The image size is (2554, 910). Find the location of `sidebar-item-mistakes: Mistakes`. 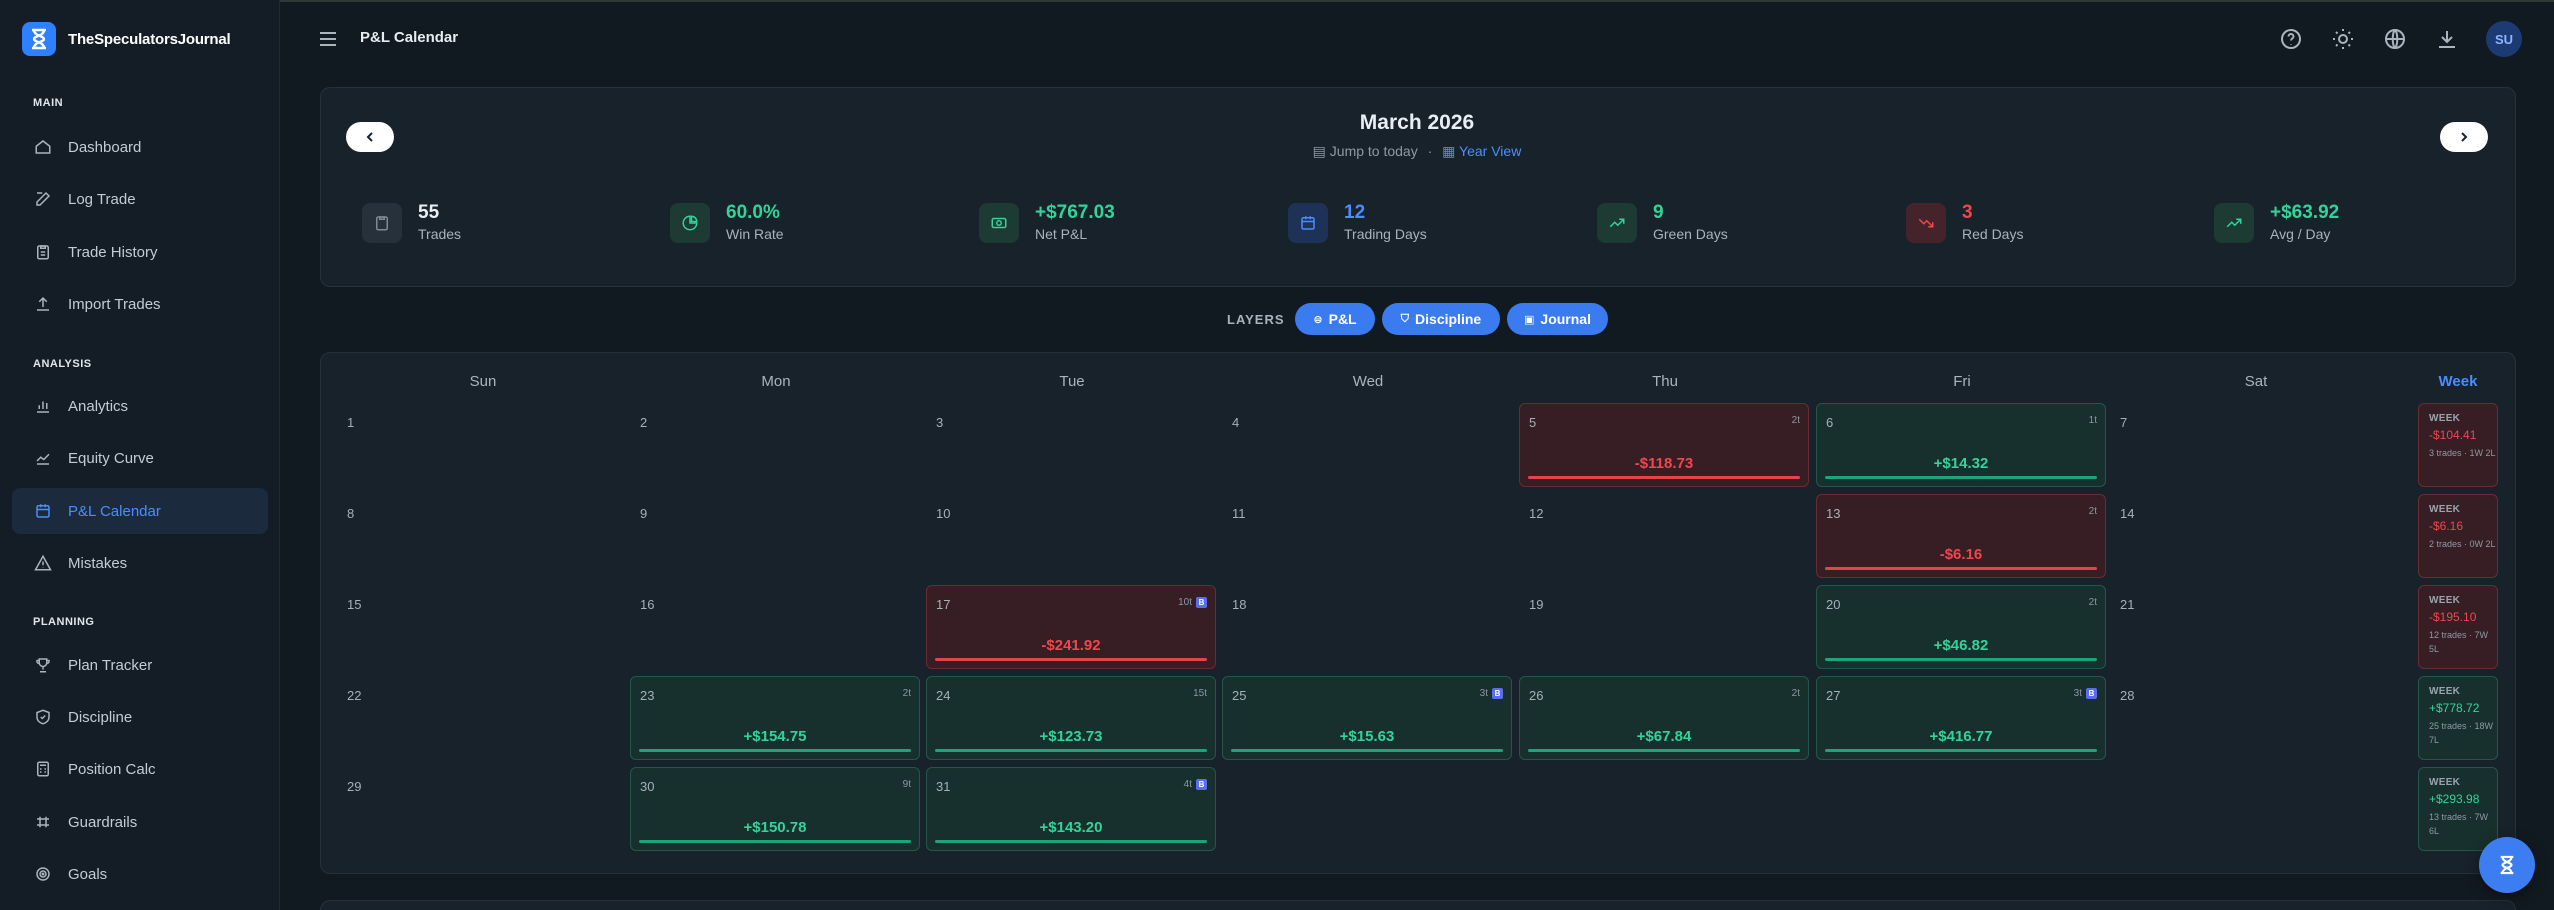

sidebar-item-mistakes: Mistakes is located at coordinates (140, 563).